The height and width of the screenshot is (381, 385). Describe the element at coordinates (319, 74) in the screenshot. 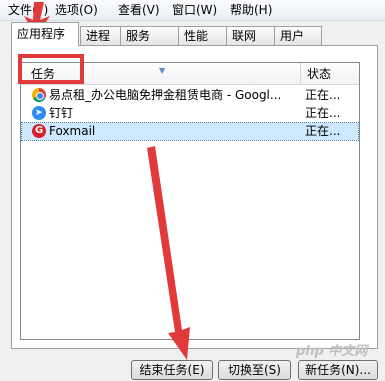

I see `column-header-status-label: 状态` at that location.